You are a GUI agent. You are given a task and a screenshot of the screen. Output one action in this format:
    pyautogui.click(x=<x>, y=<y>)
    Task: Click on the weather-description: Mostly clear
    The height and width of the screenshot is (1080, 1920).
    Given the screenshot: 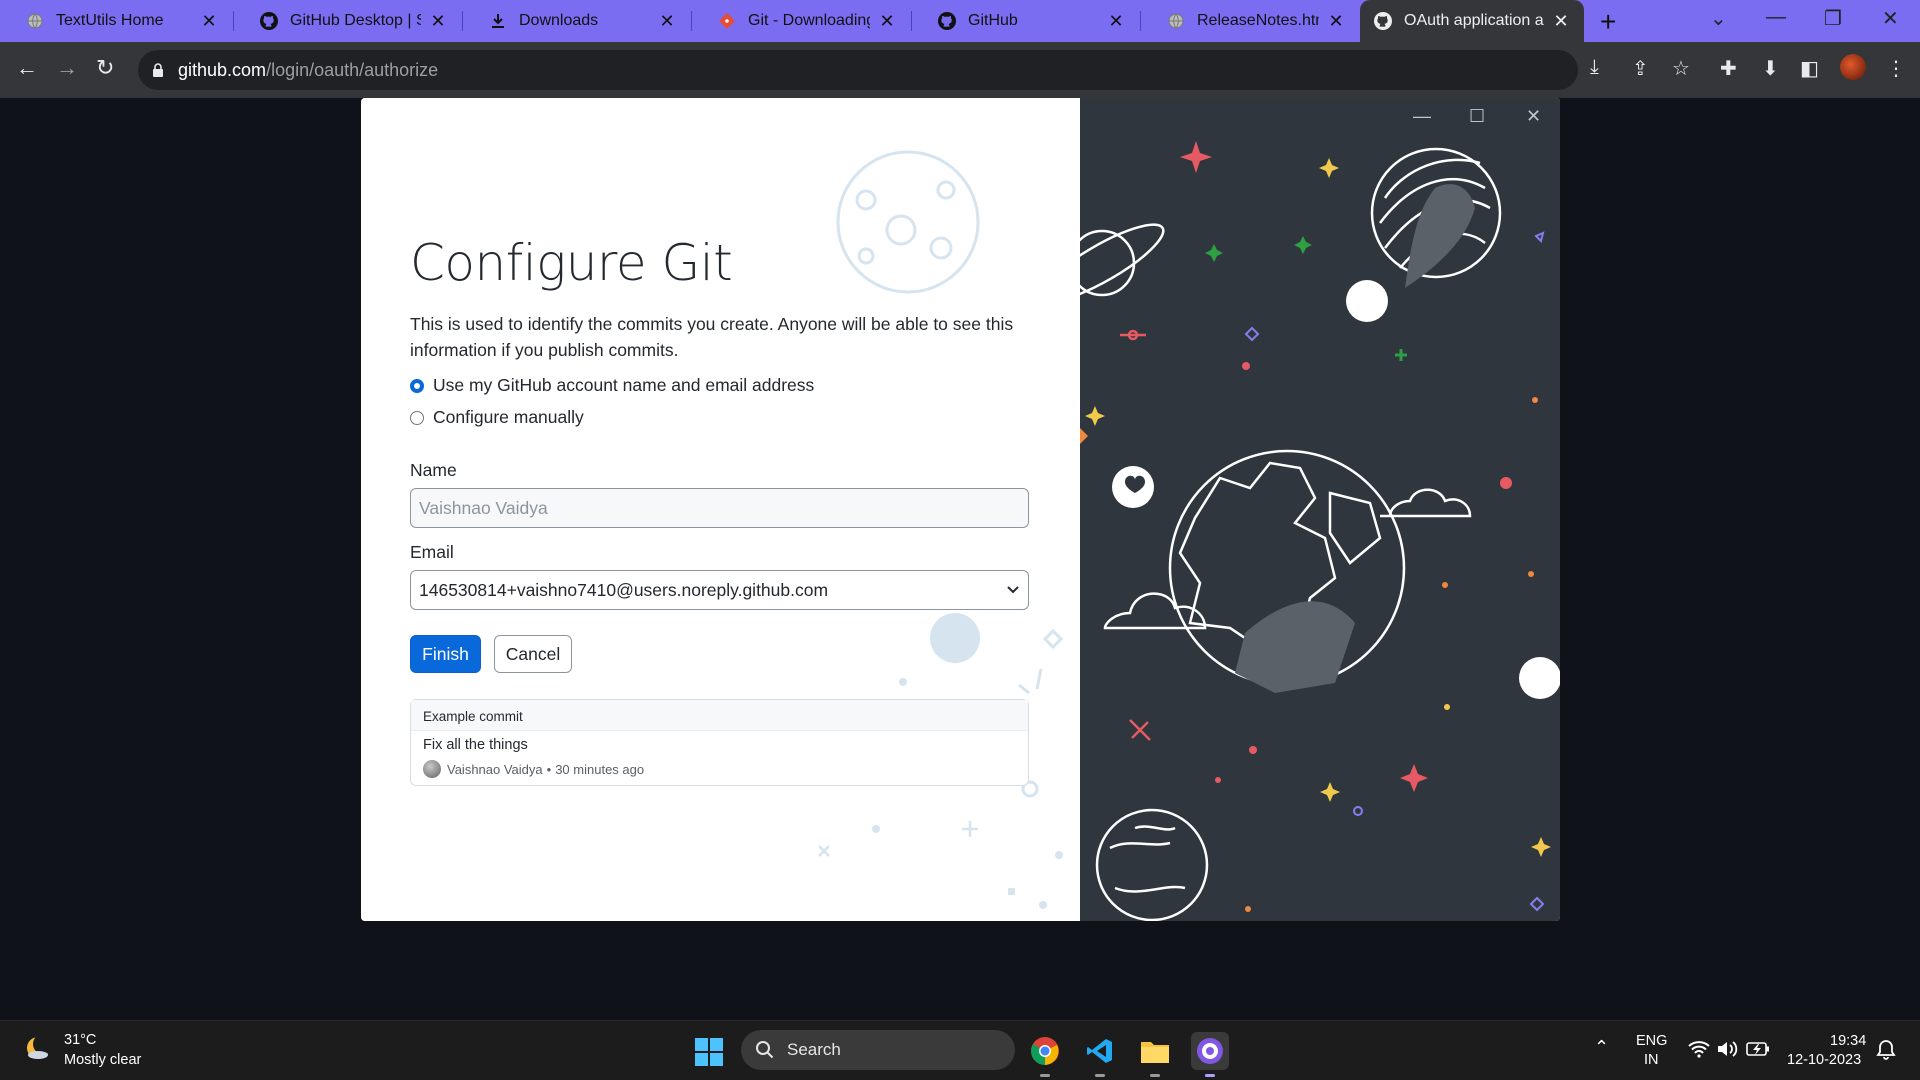 What is the action you would take?
    pyautogui.click(x=103, y=1060)
    